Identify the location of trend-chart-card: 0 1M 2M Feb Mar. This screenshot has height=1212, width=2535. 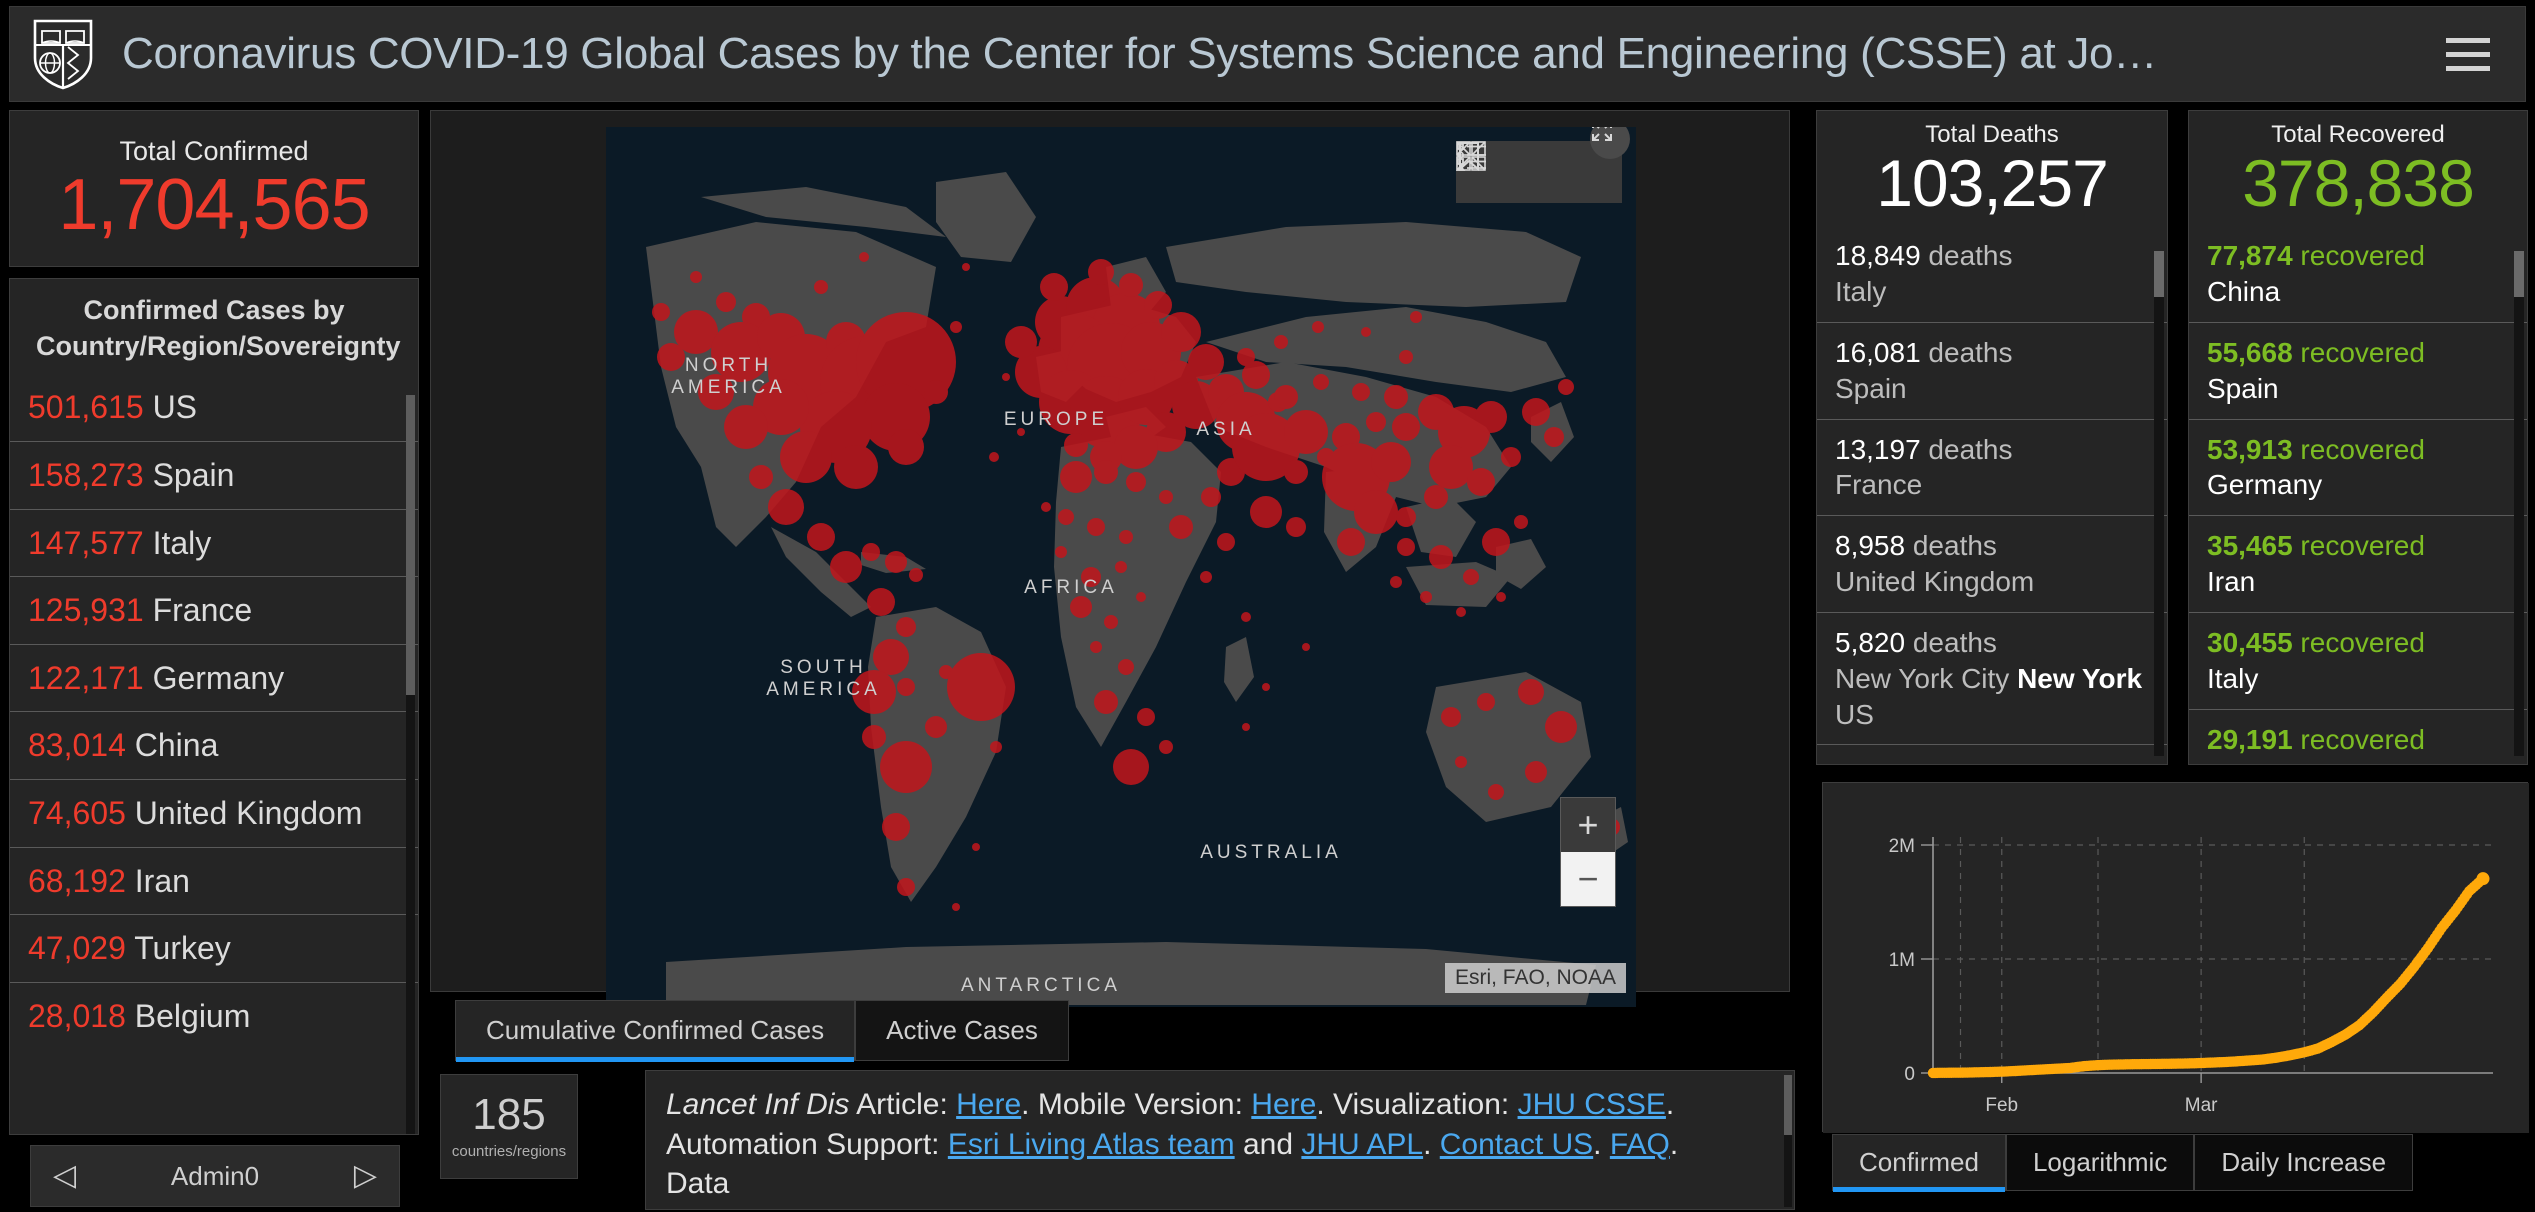
(2175, 957).